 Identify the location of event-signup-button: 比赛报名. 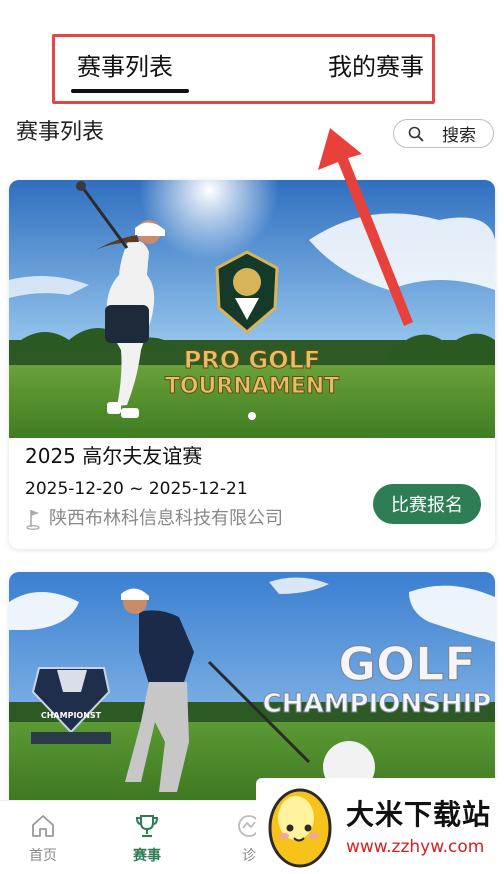
(427, 504).